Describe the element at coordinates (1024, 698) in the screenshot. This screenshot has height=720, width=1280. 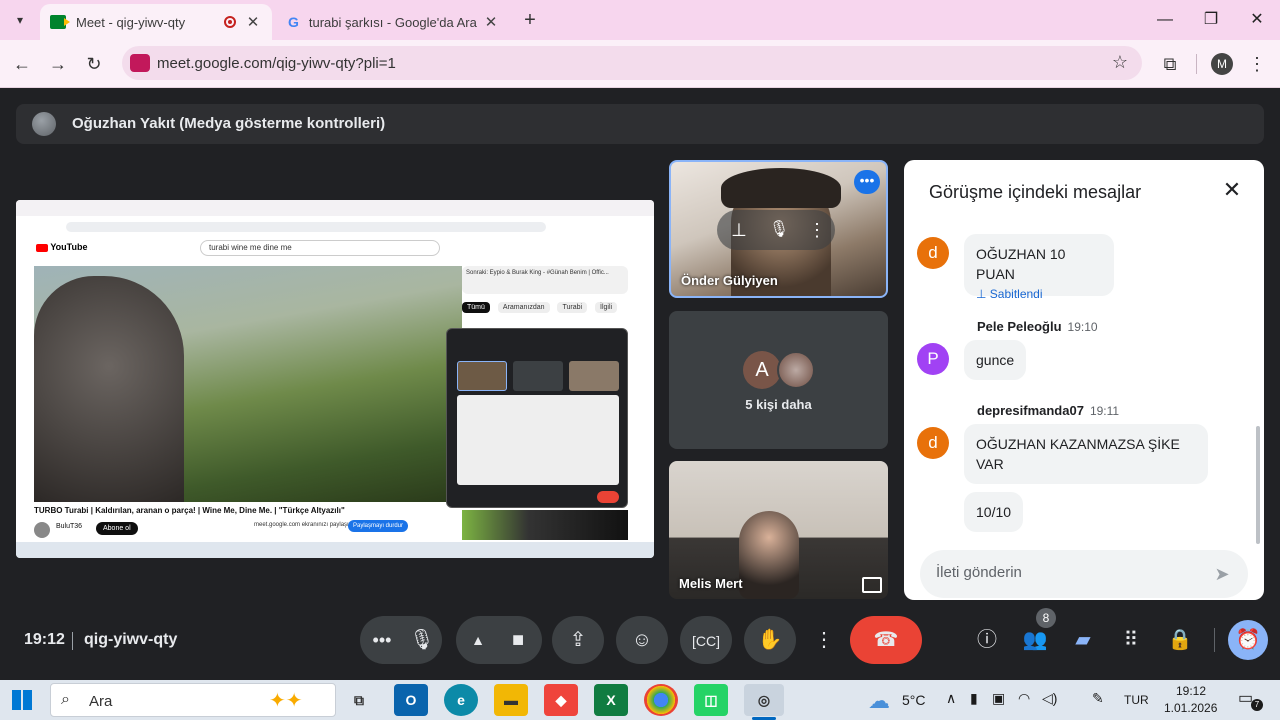
I see `wifi-icon: ◠` at that location.